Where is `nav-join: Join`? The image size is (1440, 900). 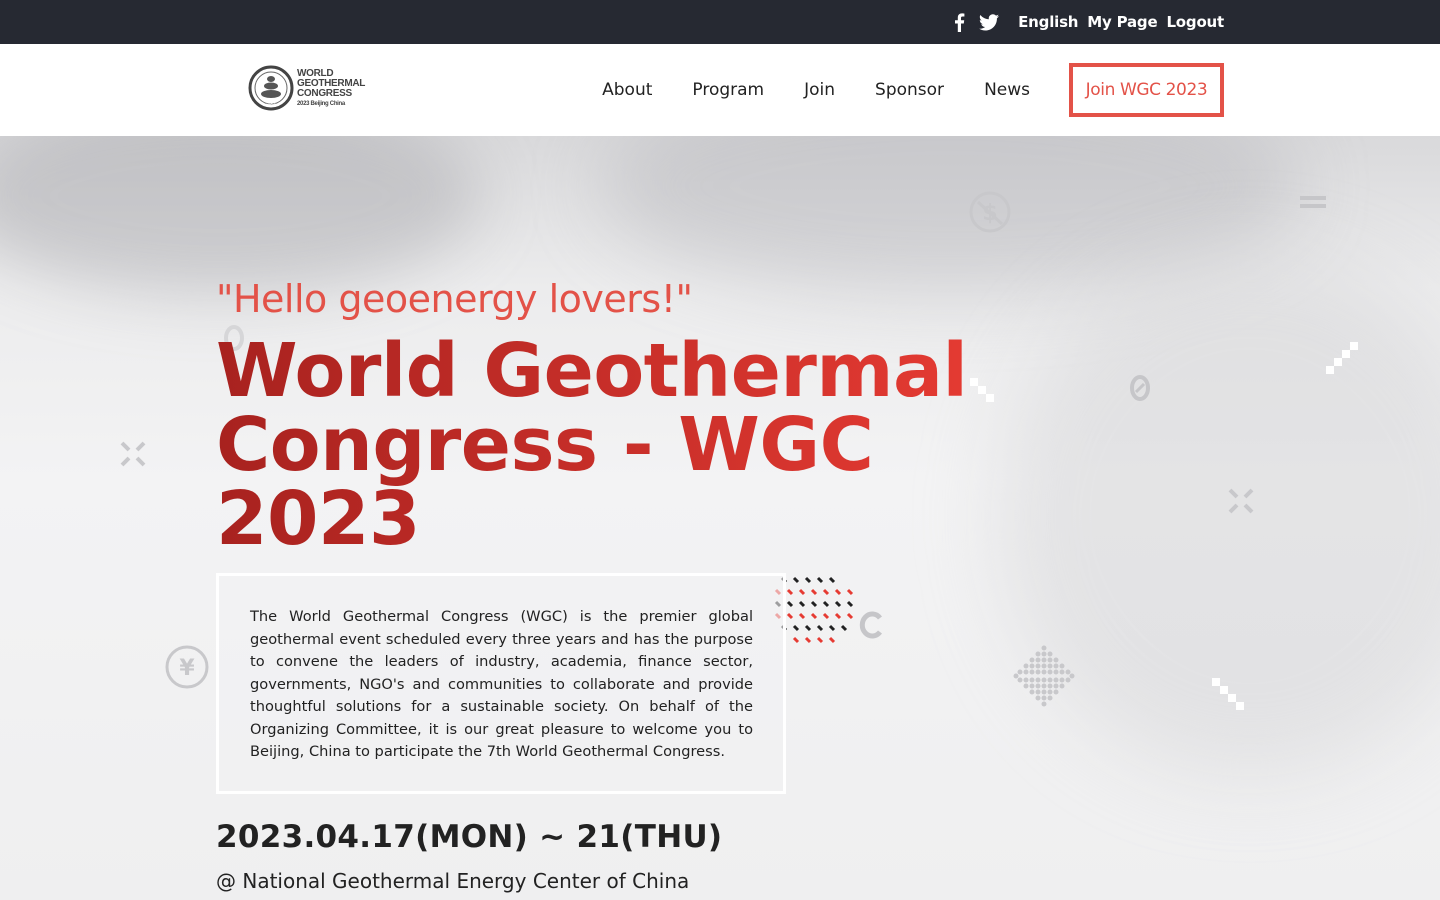
nav-join: Join is located at coordinates (819, 90).